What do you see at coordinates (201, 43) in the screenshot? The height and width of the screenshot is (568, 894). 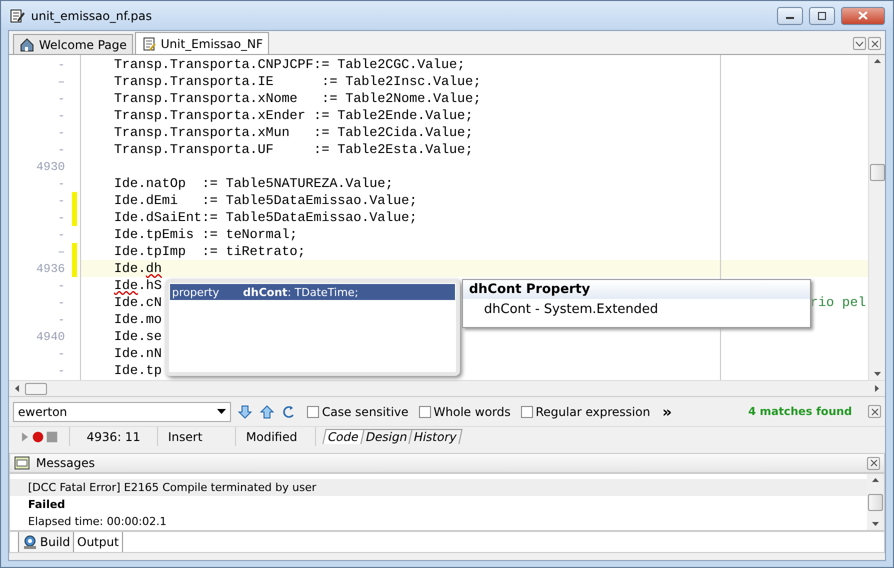 I see `editor-tab: Unit_Emissao_NF` at bounding box center [201, 43].